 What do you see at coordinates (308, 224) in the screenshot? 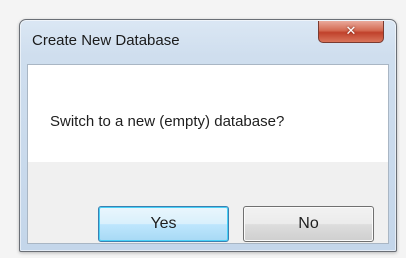
I see `no-button: No` at bounding box center [308, 224].